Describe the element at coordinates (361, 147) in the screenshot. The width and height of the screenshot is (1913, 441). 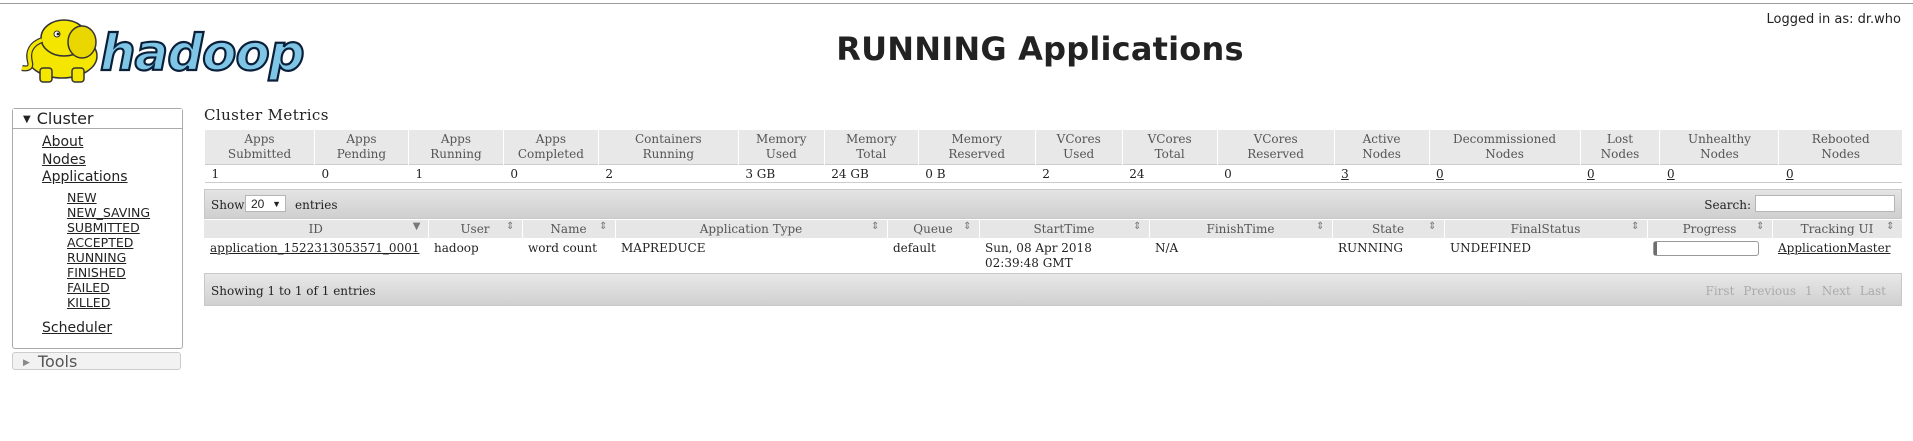
I see `metric-header-apps-pending: Apps Pending` at that location.